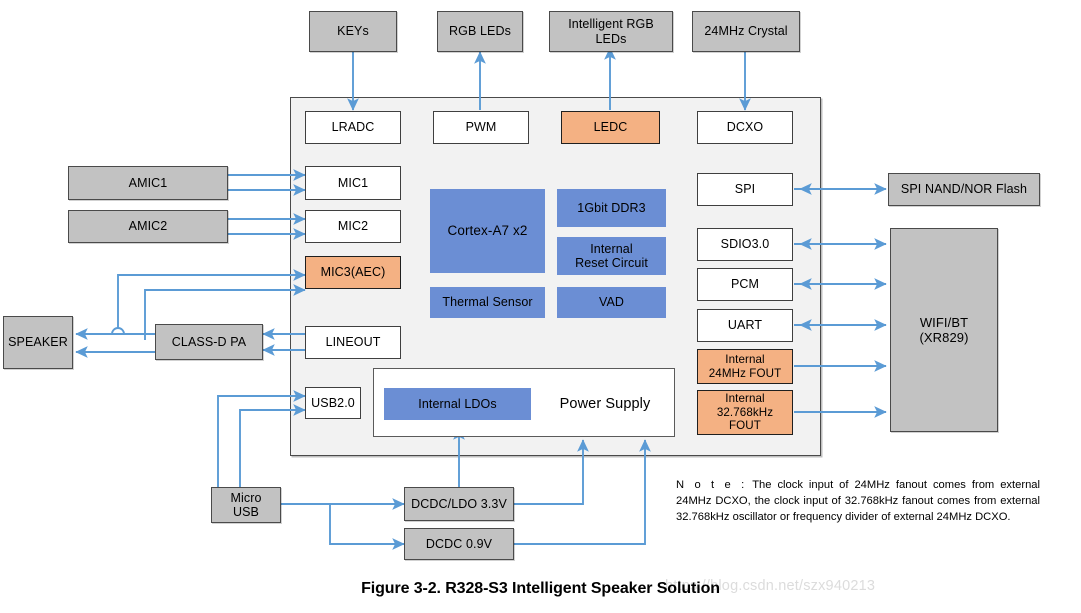 This screenshot has height=613, width=1081. I want to click on external-block-intelligent-rgb-leds: Intelligent RGB LEDs, so click(611, 31).